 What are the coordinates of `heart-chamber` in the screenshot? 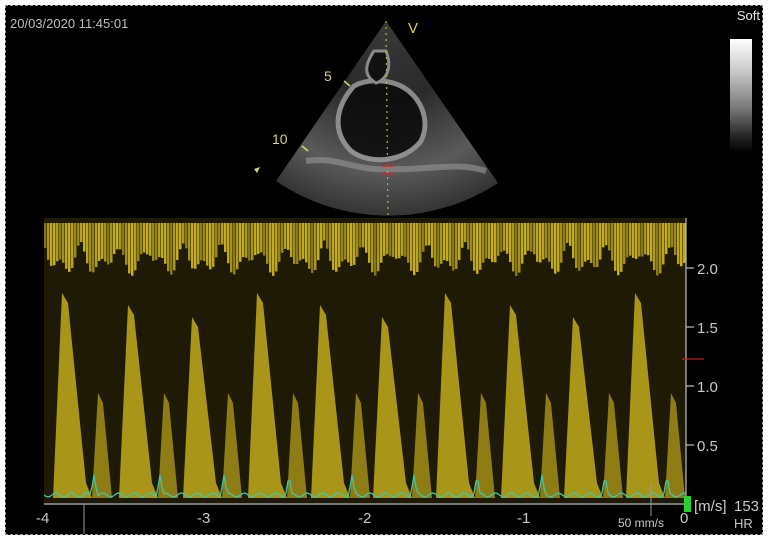 It's located at (381, 120).